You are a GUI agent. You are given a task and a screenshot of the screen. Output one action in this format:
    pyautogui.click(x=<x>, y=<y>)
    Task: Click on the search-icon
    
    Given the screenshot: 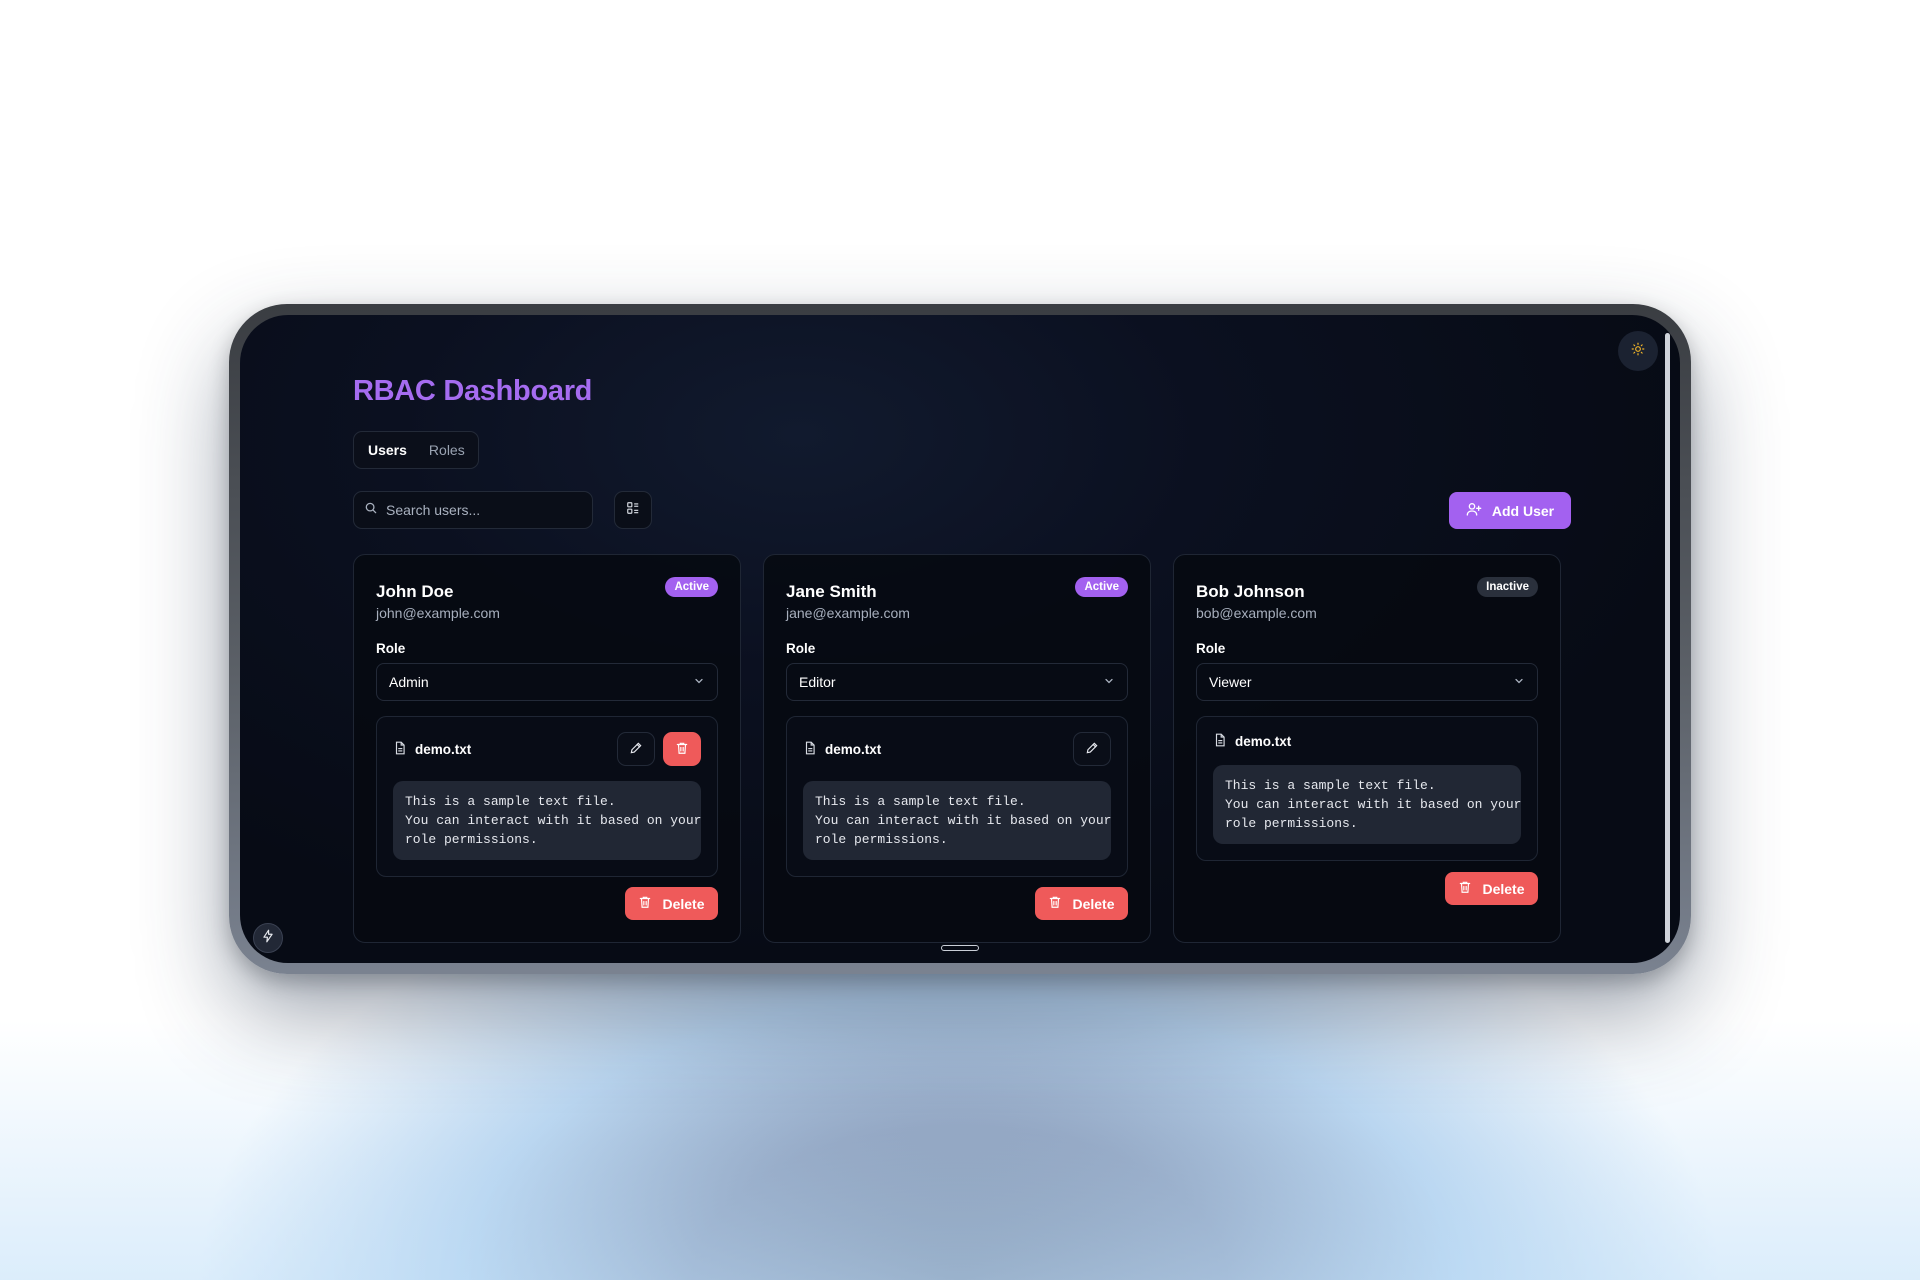 What is the action you would take?
    pyautogui.click(x=371, y=510)
    